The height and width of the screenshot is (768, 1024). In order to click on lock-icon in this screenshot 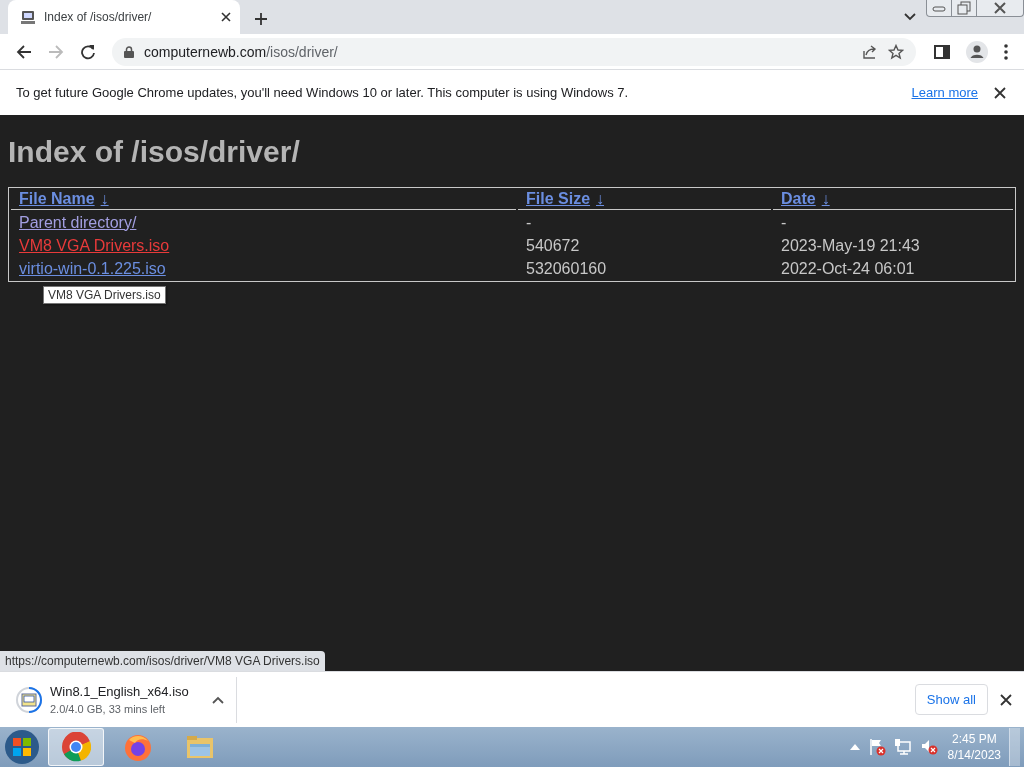, I will do `click(129, 51)`.